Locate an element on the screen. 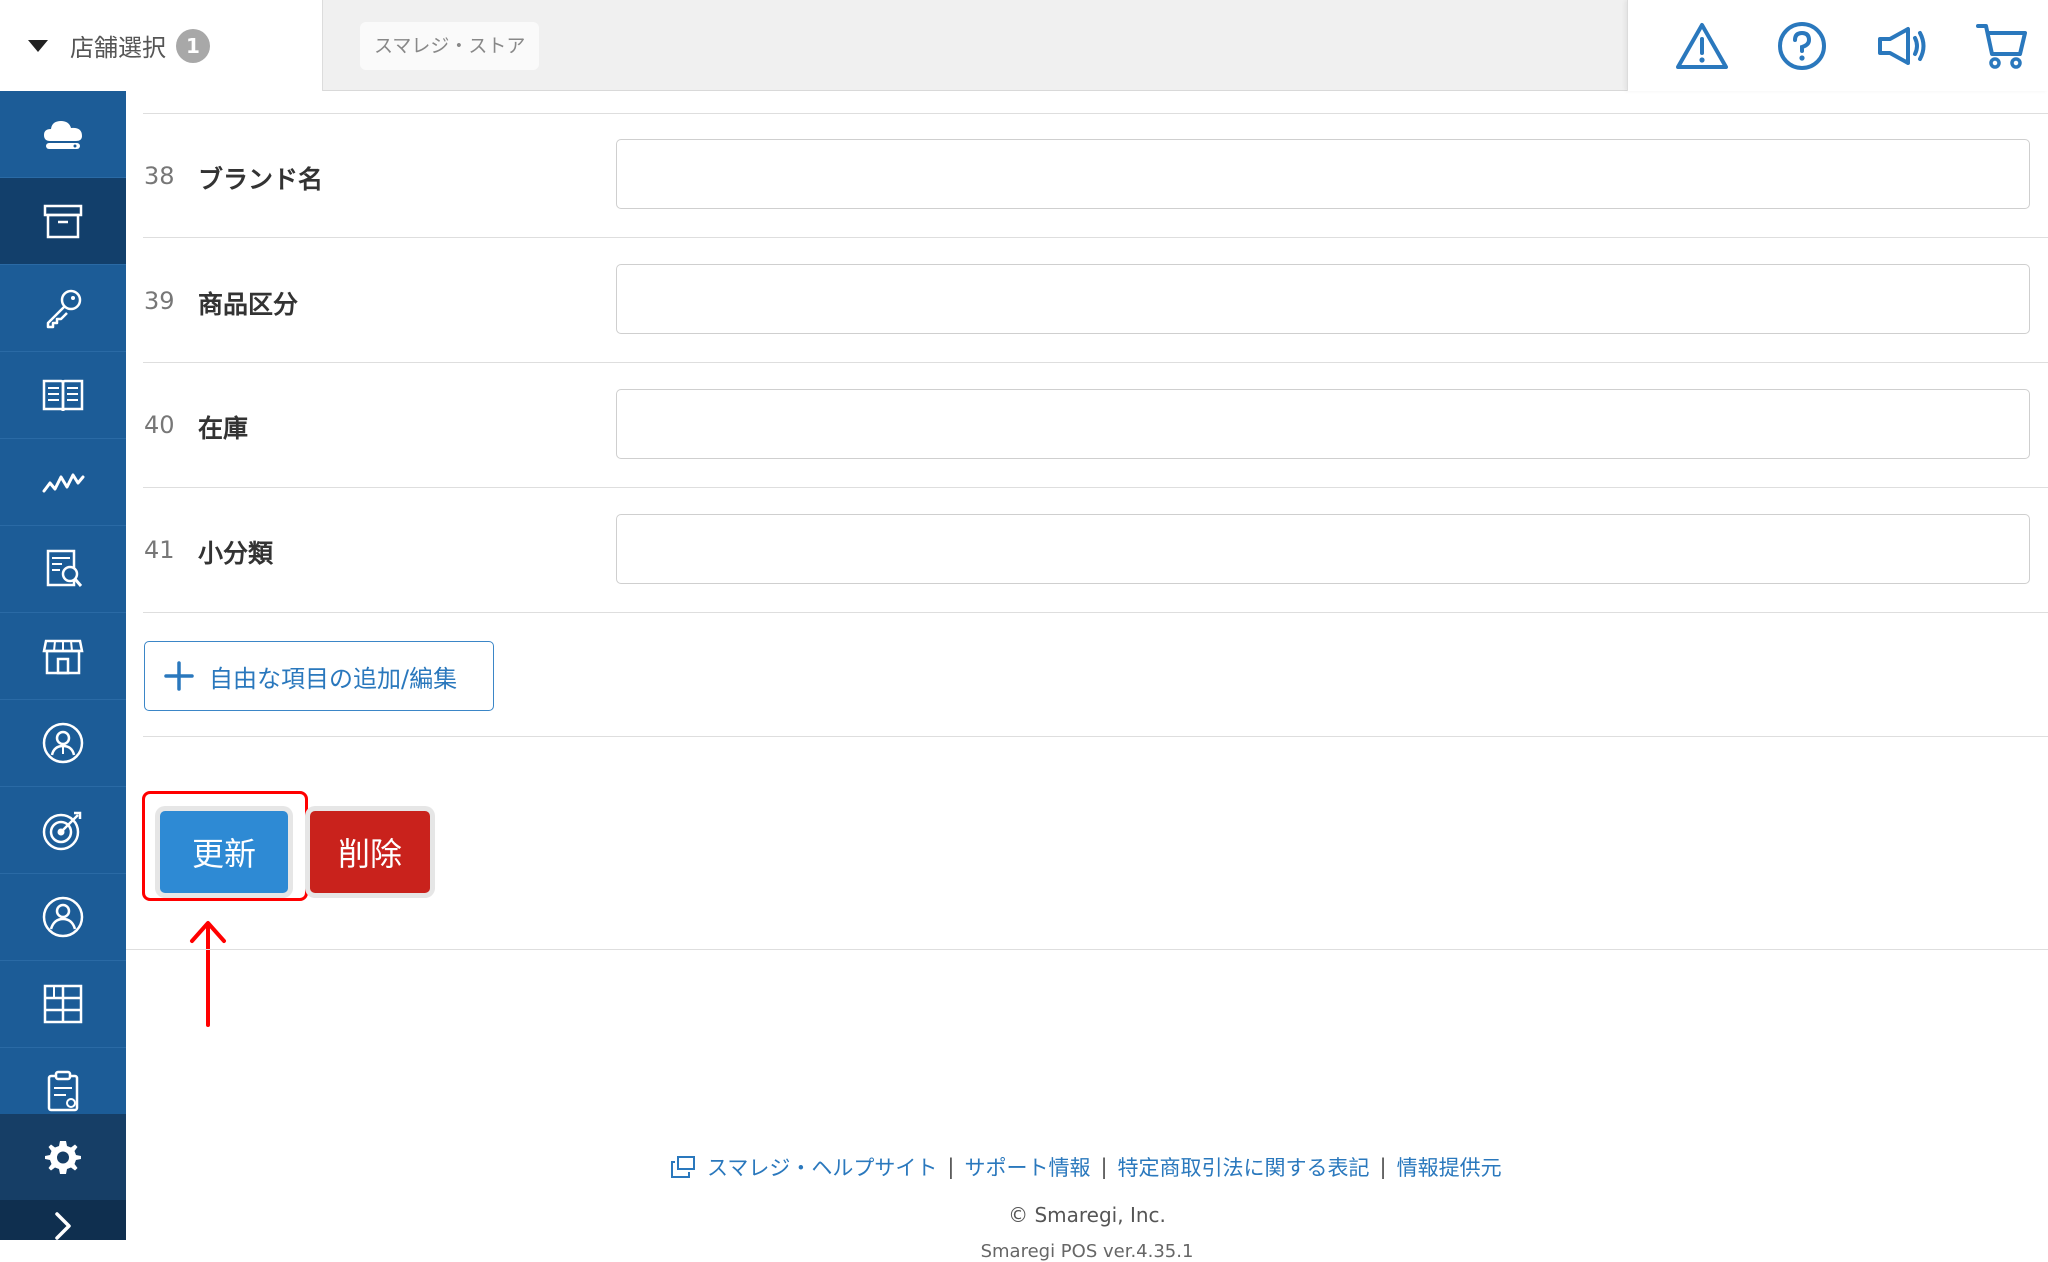 The image size is (2048, 1262). footer-link-legal: 特定商取引法に関する表記 is located at coordinates (1244, 1167).